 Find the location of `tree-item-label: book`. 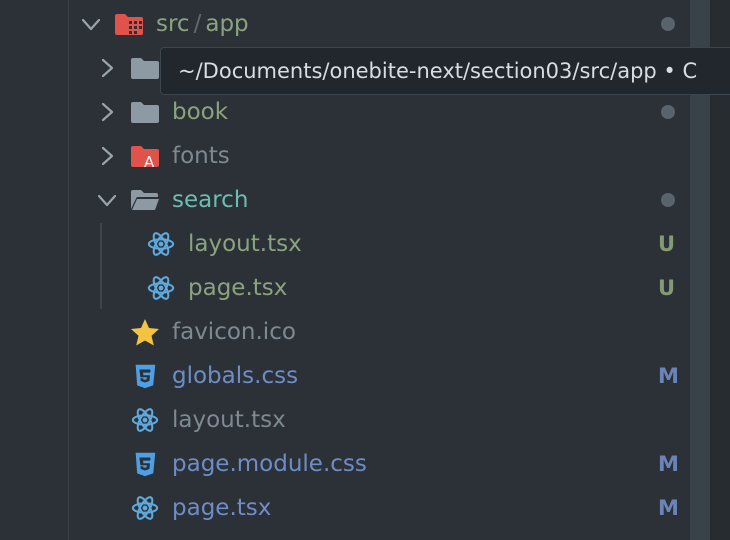

tree-item-label: book is located at coordinates (200, 112).